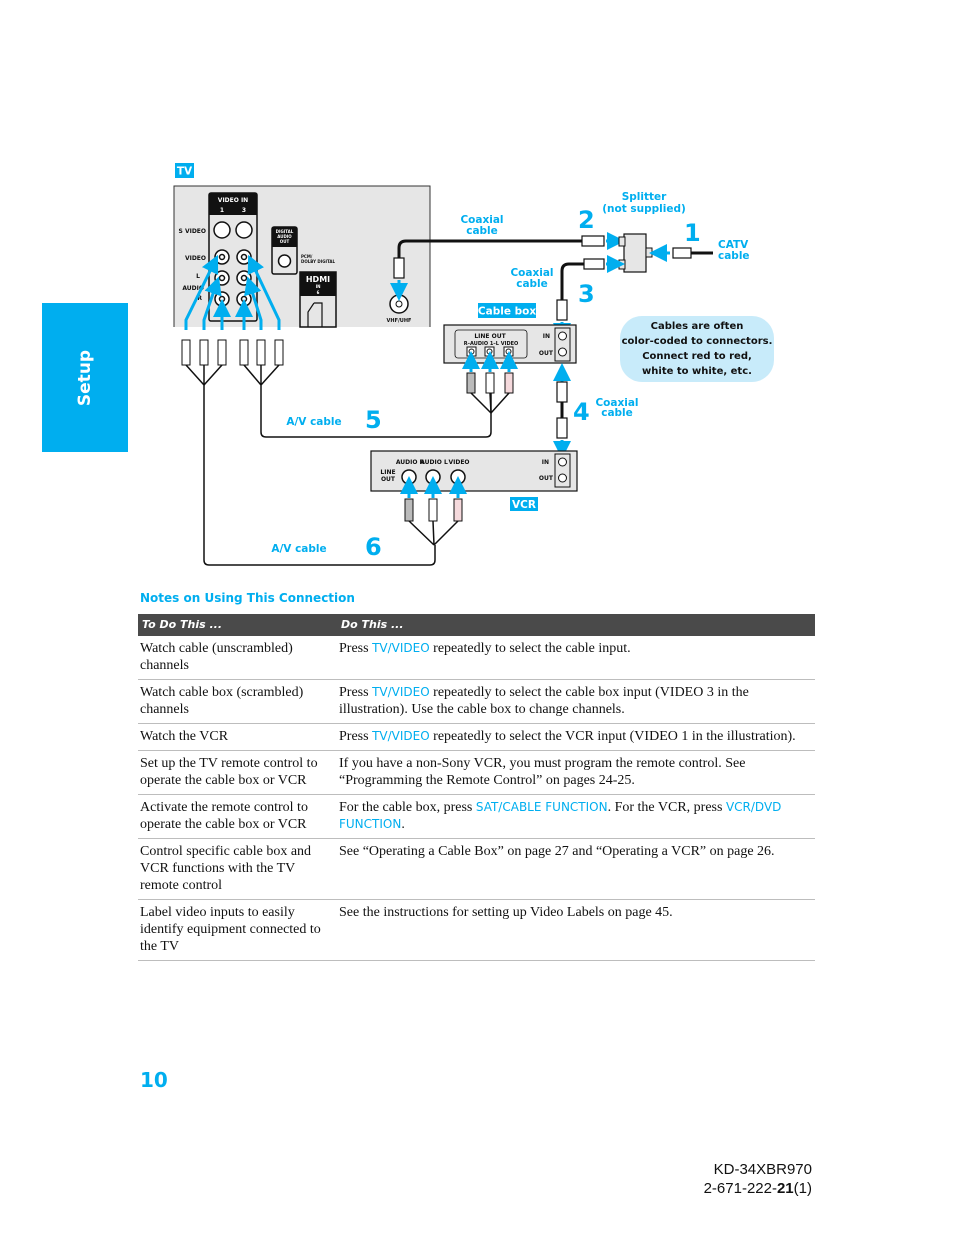  What do you see at coordinates (586, 294) in the screenshot?
I see `step-3: 3` at bounding box center [586, 294].